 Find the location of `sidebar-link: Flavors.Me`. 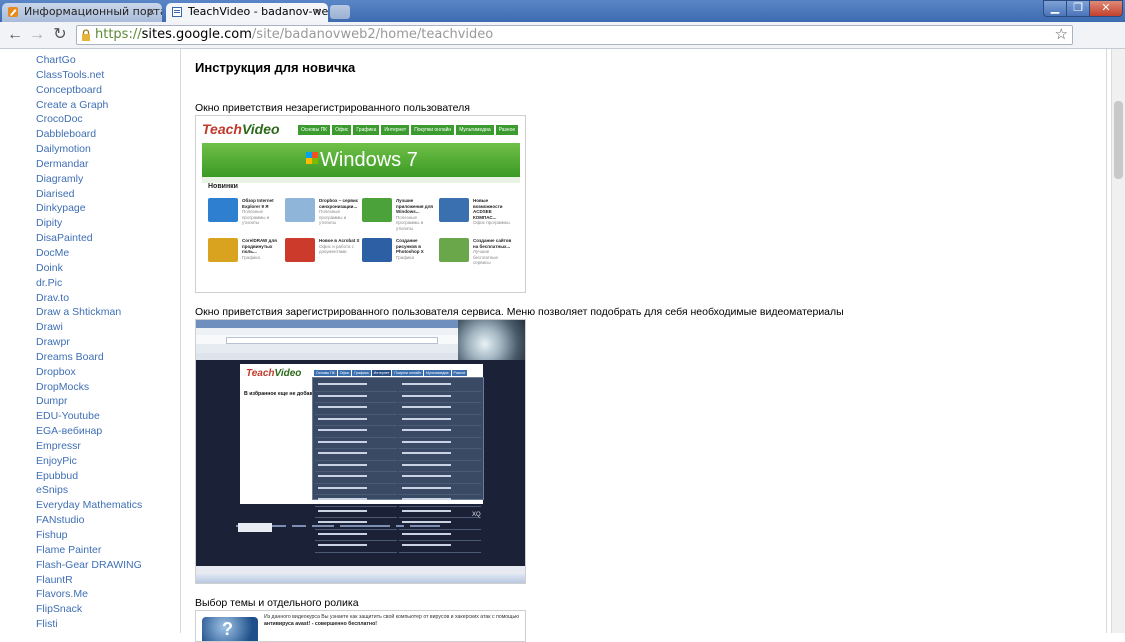

sidebar-link: Flavors.Me is located at coordinates (89, 594).